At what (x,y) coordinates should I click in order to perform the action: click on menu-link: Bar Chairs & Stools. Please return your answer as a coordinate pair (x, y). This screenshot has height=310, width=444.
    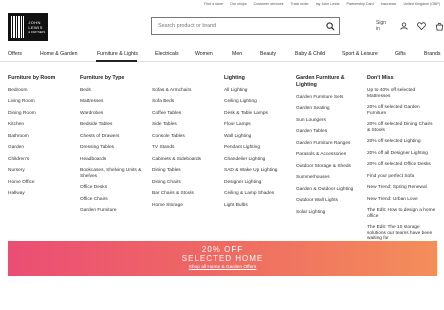
    Looking at the image, I should click on (185, 194).